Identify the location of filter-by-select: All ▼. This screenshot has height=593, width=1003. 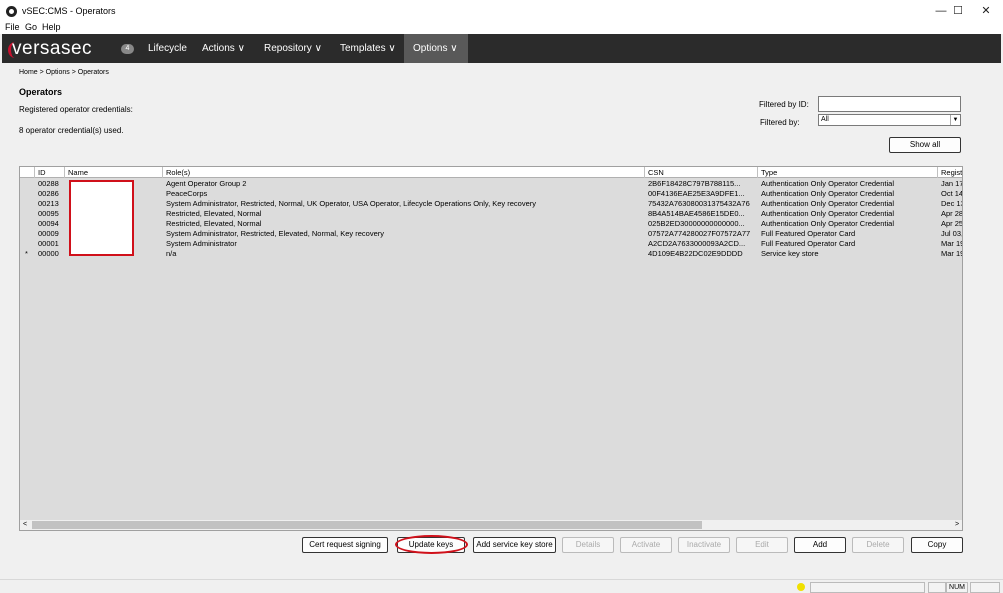
(889, 120).